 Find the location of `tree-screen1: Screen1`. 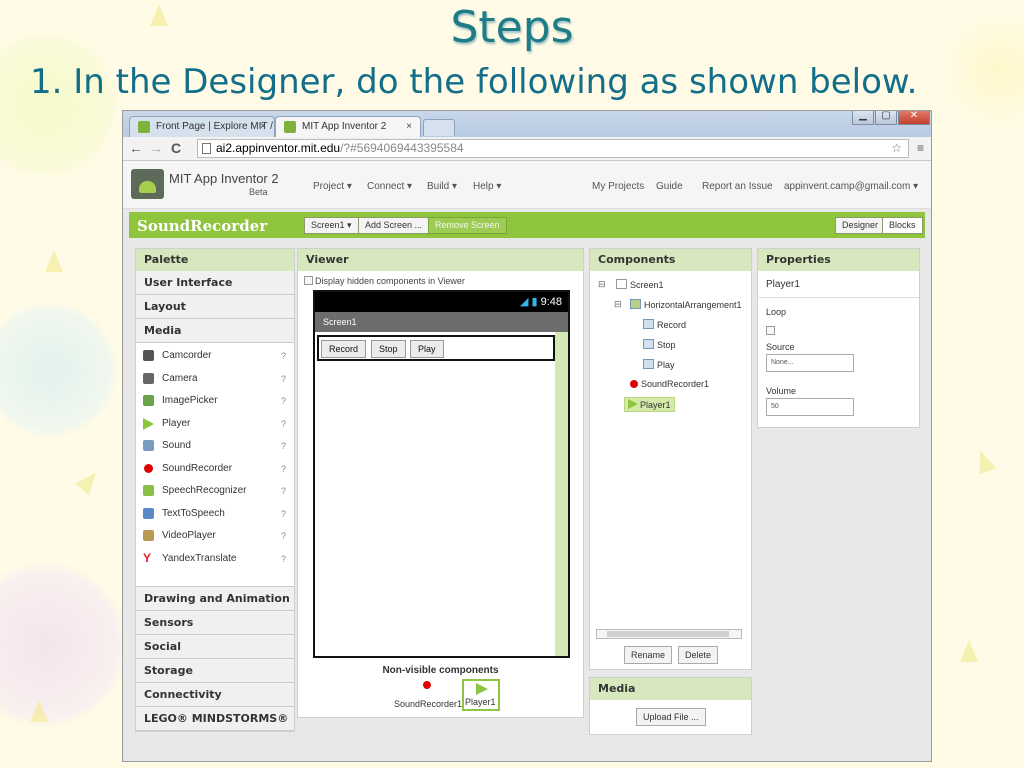

tree-screen1: Screen1 is located at coordinates (640, 284).